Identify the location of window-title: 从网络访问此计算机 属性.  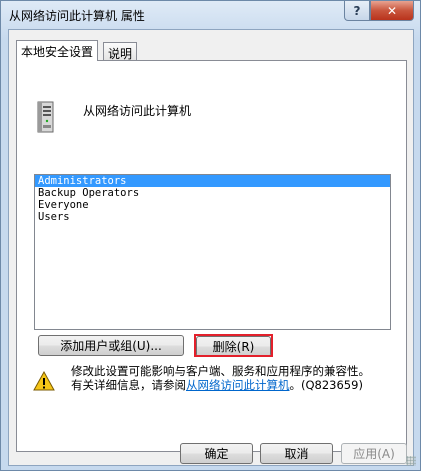
(77, 16).